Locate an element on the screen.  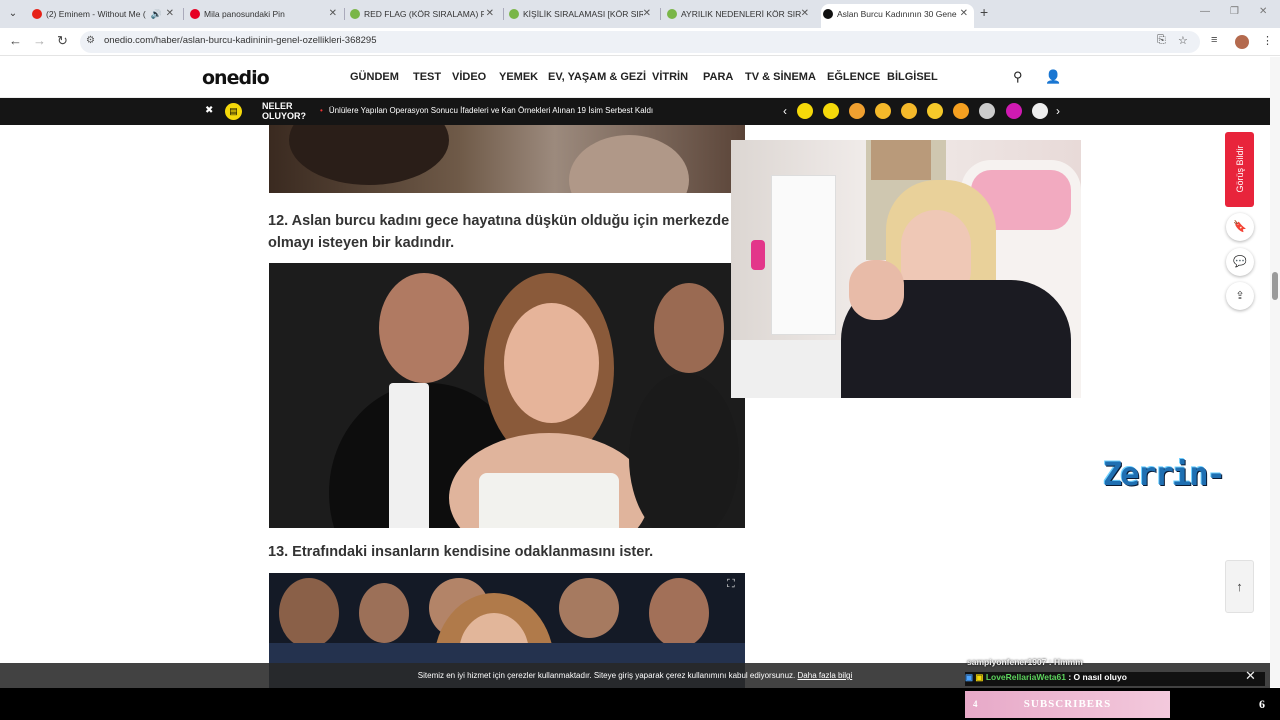
close-icon: ✕ is located at coordinates (1250, 676).